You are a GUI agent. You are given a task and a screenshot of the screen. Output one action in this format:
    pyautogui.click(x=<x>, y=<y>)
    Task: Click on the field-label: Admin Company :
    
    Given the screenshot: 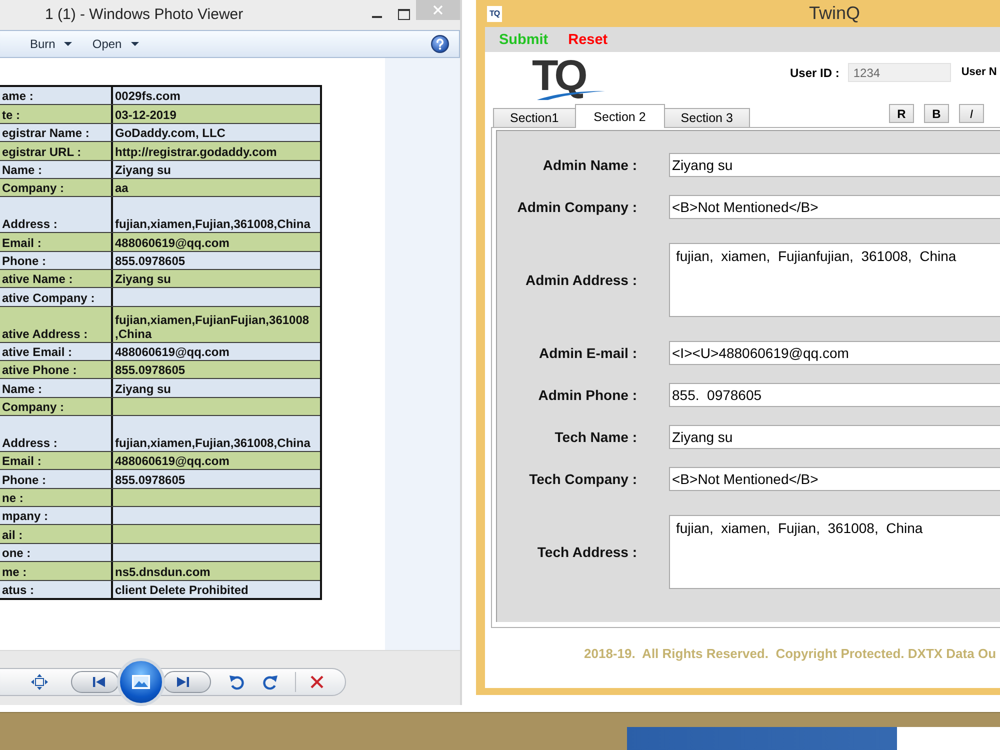 What is the action you would take?
    pyautogui.click(x=576, y=207)
    